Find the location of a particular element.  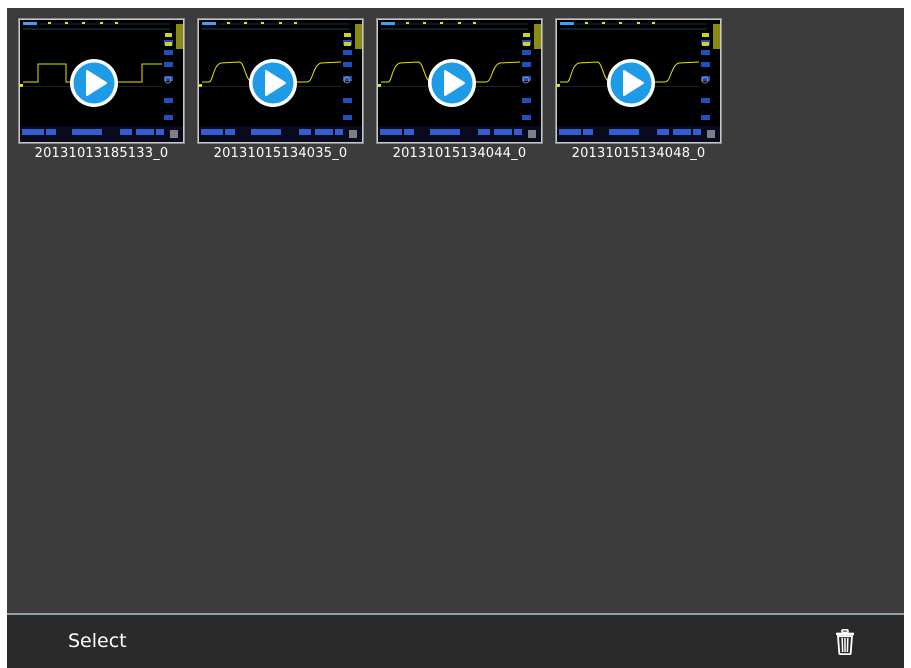

video-thumbnail: 20131015134035_0 is located at coordinates (280, 92).